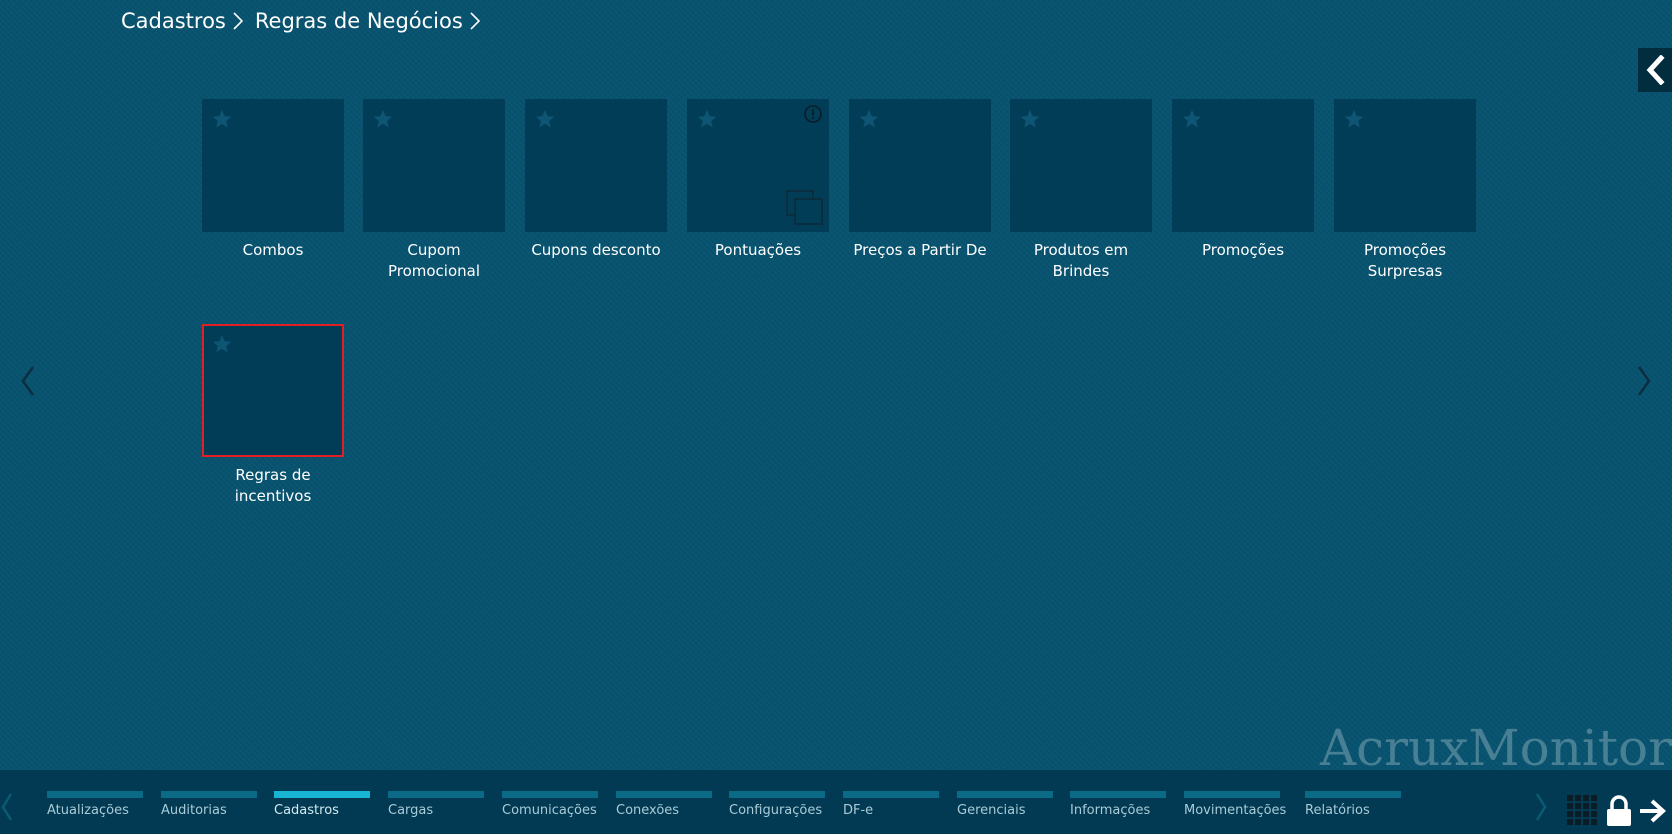  What do you see at coordinates (1653, 813) in the screenshot?
I see `exit-arrow-icon` at bounding box center [1653, 813].